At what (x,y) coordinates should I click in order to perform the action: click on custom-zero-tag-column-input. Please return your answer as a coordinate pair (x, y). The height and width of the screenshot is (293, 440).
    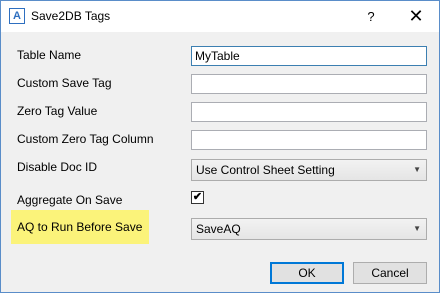
    Looking at the image, I should click on (309, 140).